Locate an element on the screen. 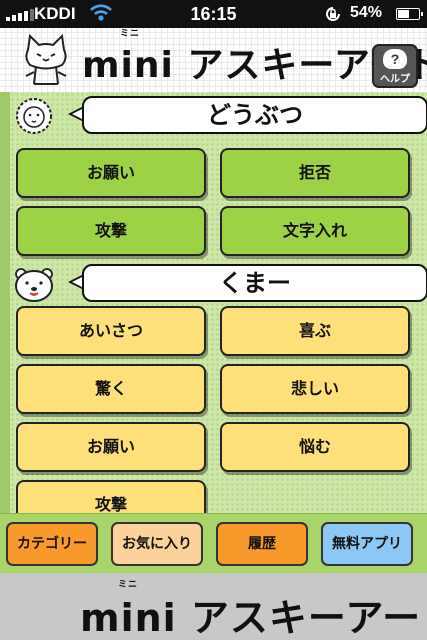  category-button: 文字入れ is located at coordinates (315, 231).